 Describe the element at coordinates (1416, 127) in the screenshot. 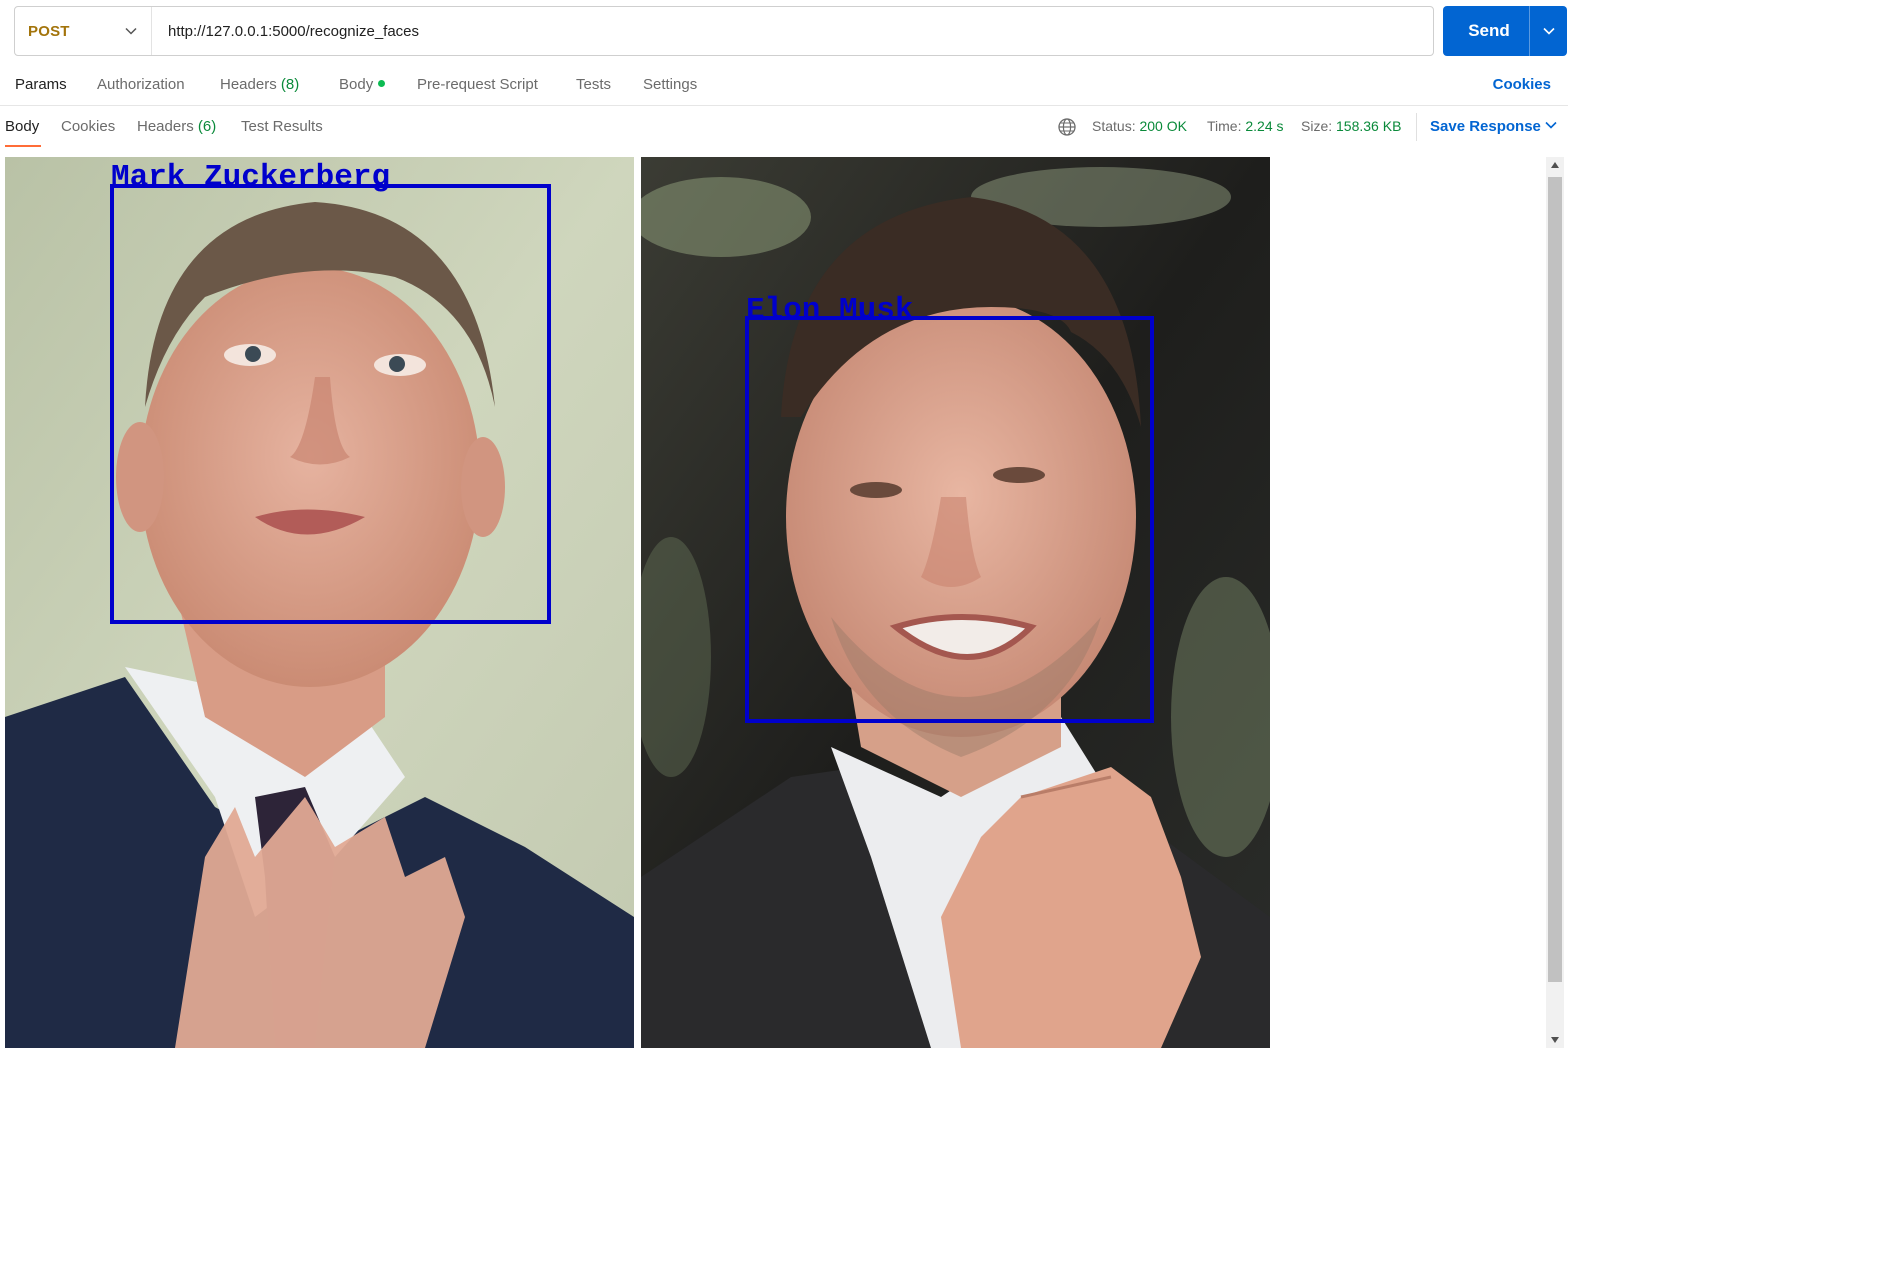

I see `divider` at that location.